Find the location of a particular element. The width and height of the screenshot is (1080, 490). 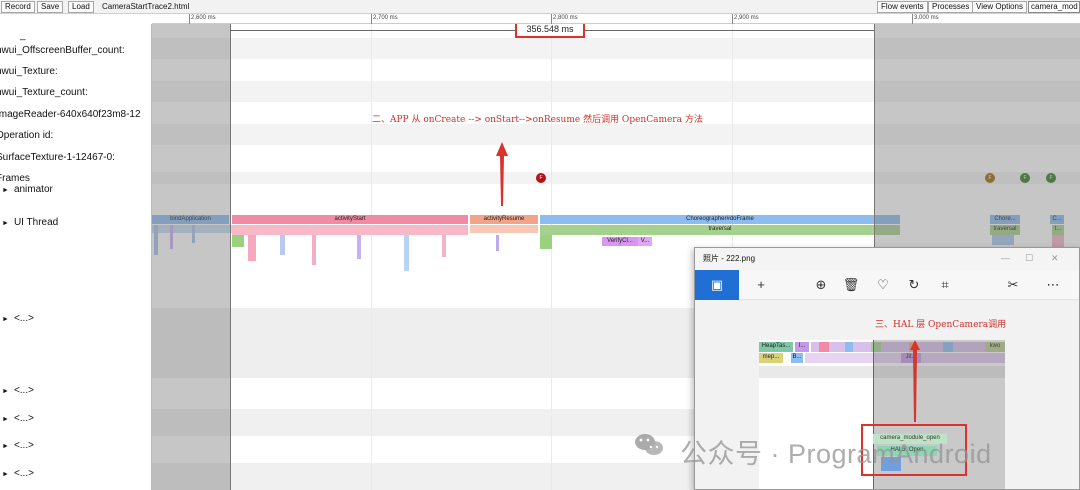

crop-icon: ⌗ is located at coordinates (945, 285).